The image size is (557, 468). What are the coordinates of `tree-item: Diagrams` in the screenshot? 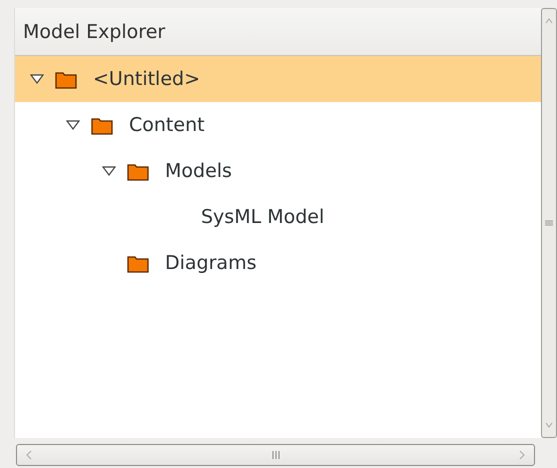 It's located at (278, 263).